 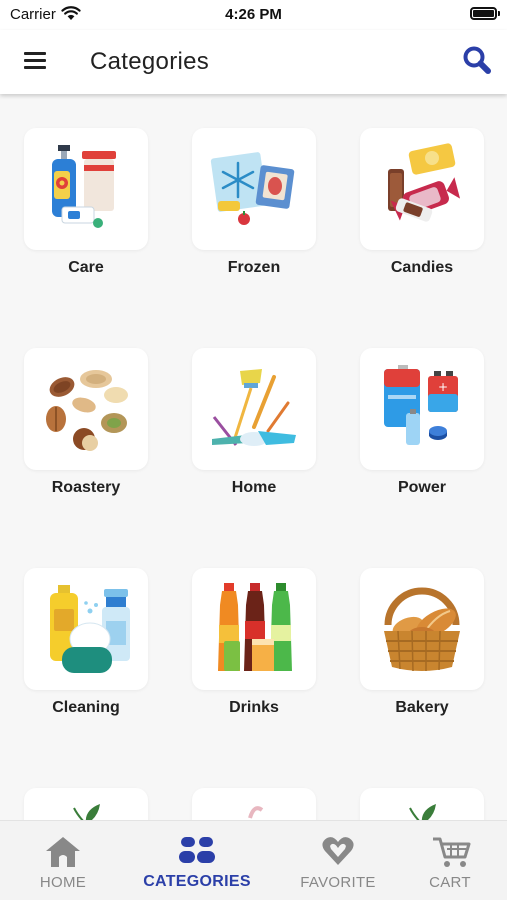 I want to click on category-label: Home, so click(x=254, y=487).